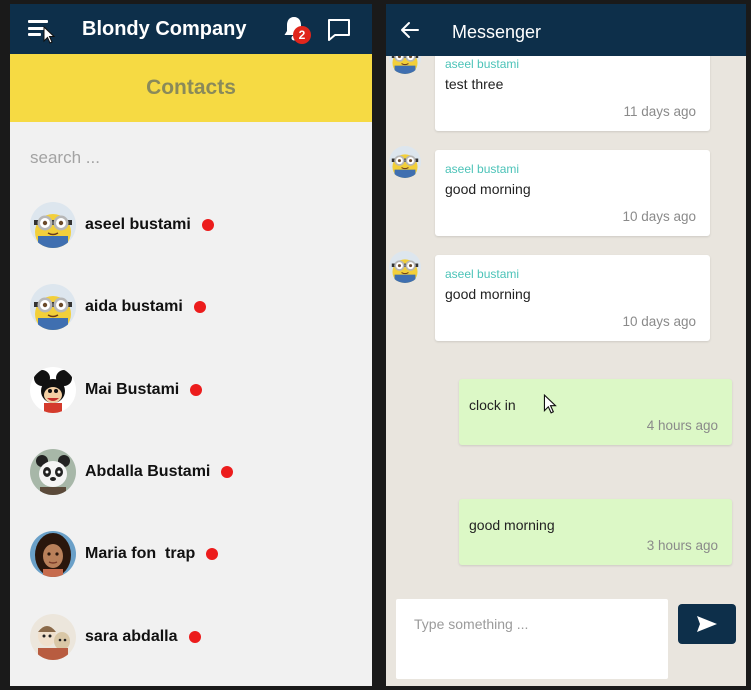 The width and height of the screenshot is (751, 690). I want to click on send-button, so click(707, 624).